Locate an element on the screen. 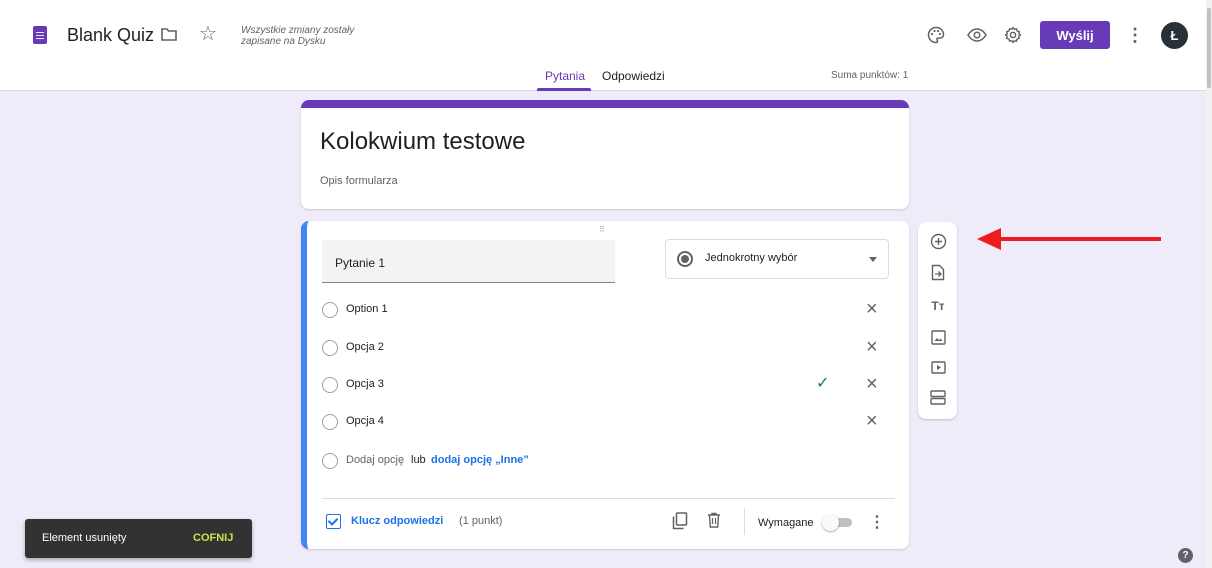  add-option-link: Dodaj opcję is located at coordinates (375, 460).